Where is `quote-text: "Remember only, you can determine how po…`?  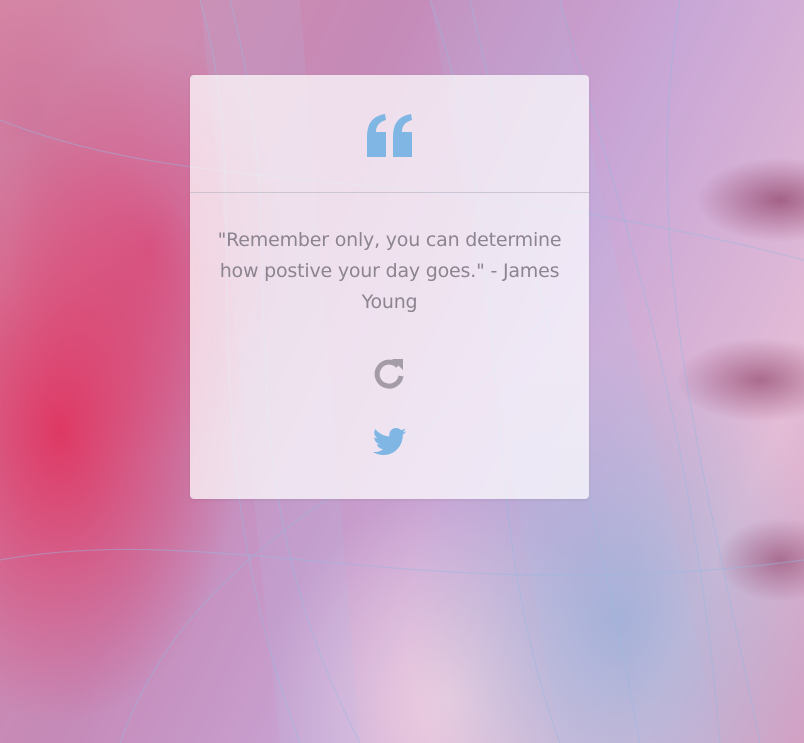
quote-text: "Remember only, you can determine how po… is located at coordinates (389, 271).